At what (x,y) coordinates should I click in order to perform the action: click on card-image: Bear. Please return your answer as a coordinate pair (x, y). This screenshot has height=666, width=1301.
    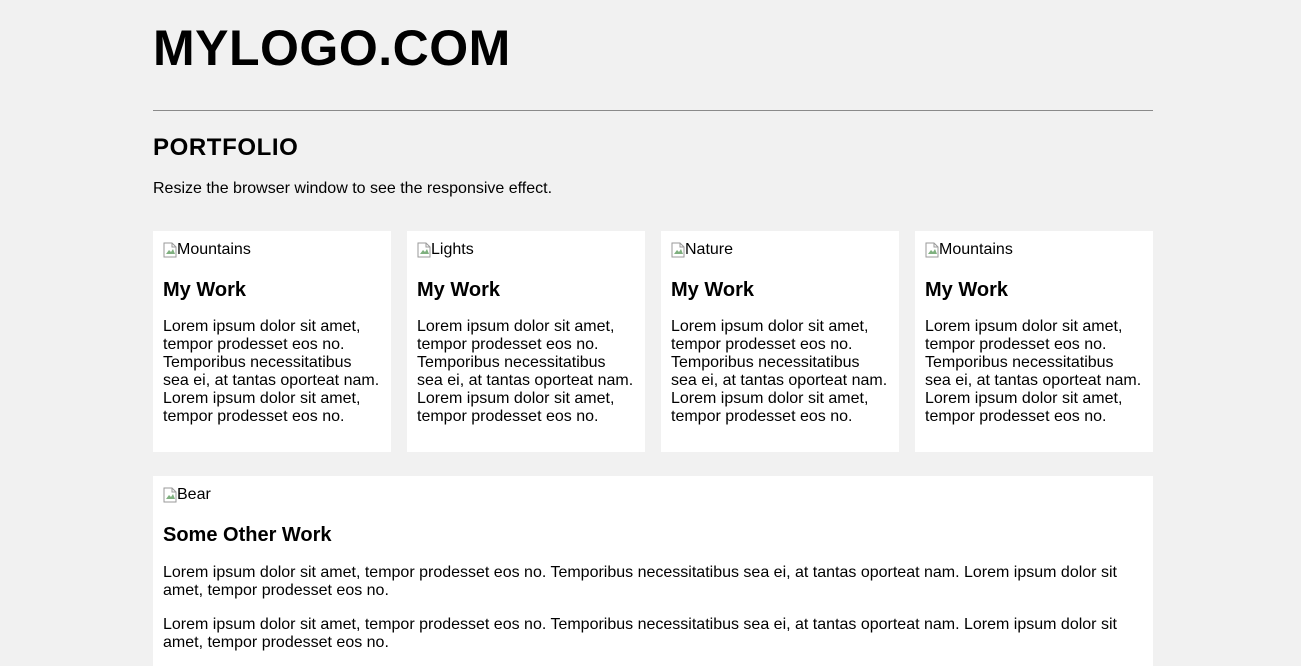
    Looking at the image, I should click on (653, 495).